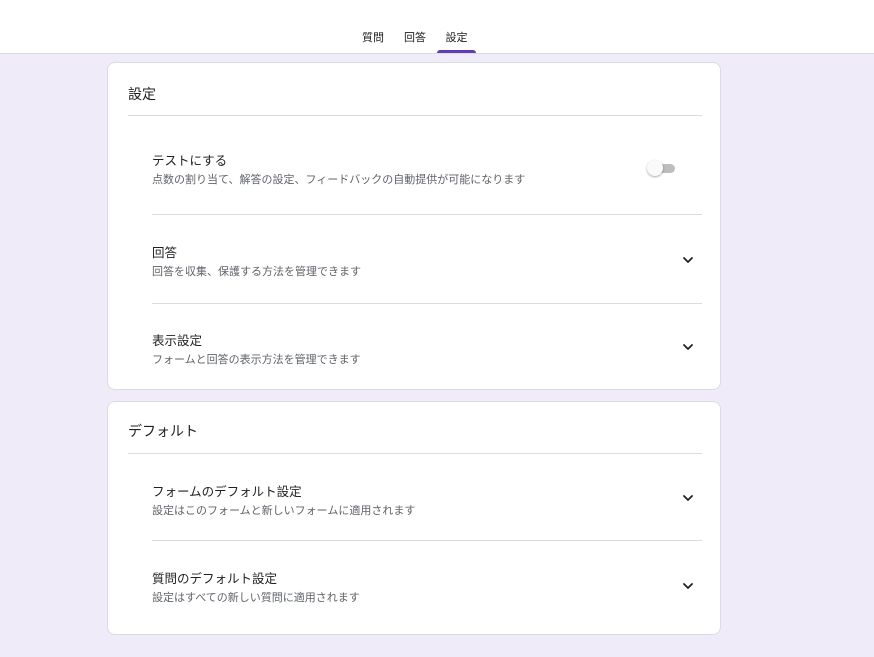 This screenshot has height=657, width=874. What do you see at coordinates (256, 271) in the screenshot?
I see `row-description: 回答を収集、保護する方法を管理できます` at bounding box center [256, 271].